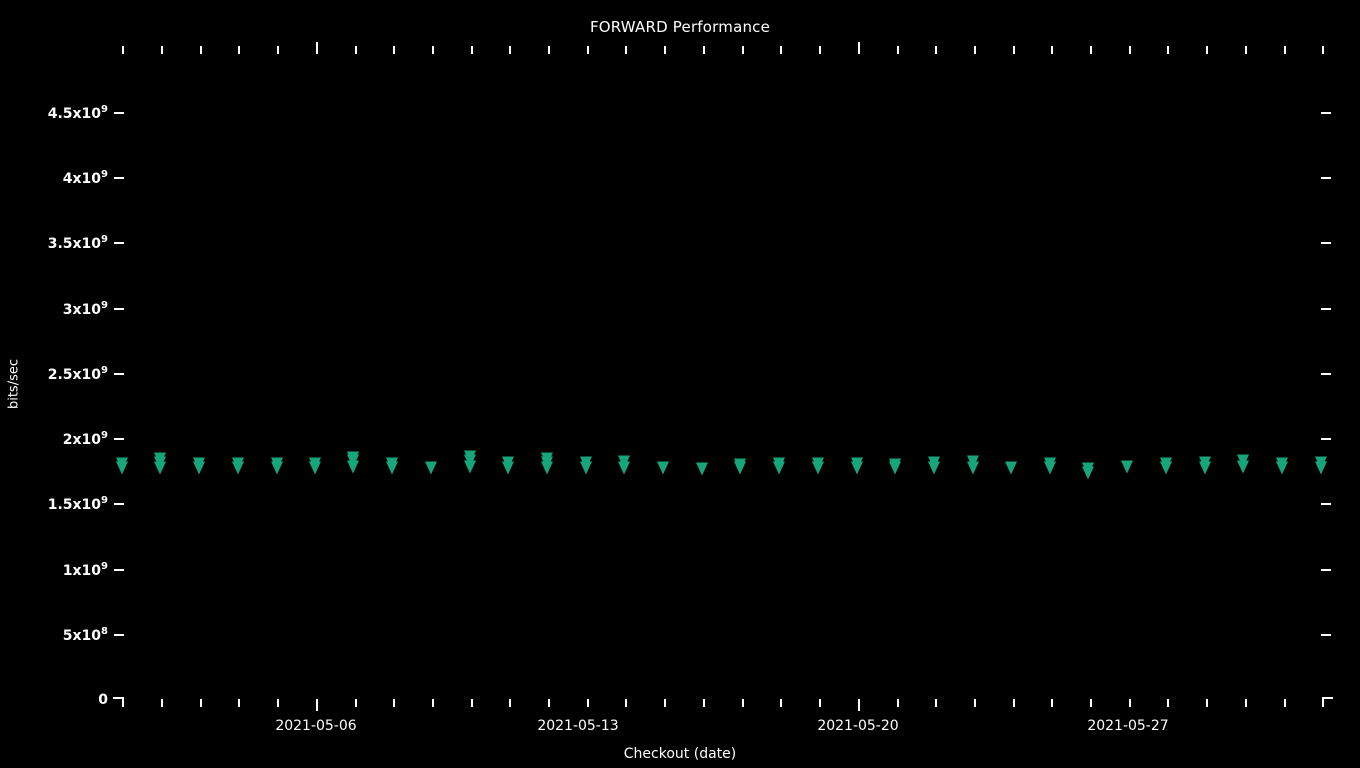 The height and width of the screenshot is (768, 1360). What do you see at coordinates (1128, 726) in the screenshot?
I see `x-axis-tick-label: 2021-05-27` at bounding box center [1128, 726].